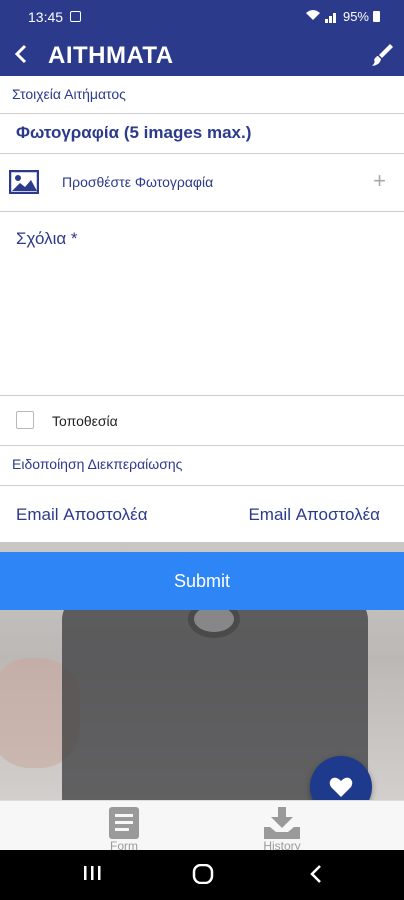  I want to click on system-navigation-bar, so click(202, 875).